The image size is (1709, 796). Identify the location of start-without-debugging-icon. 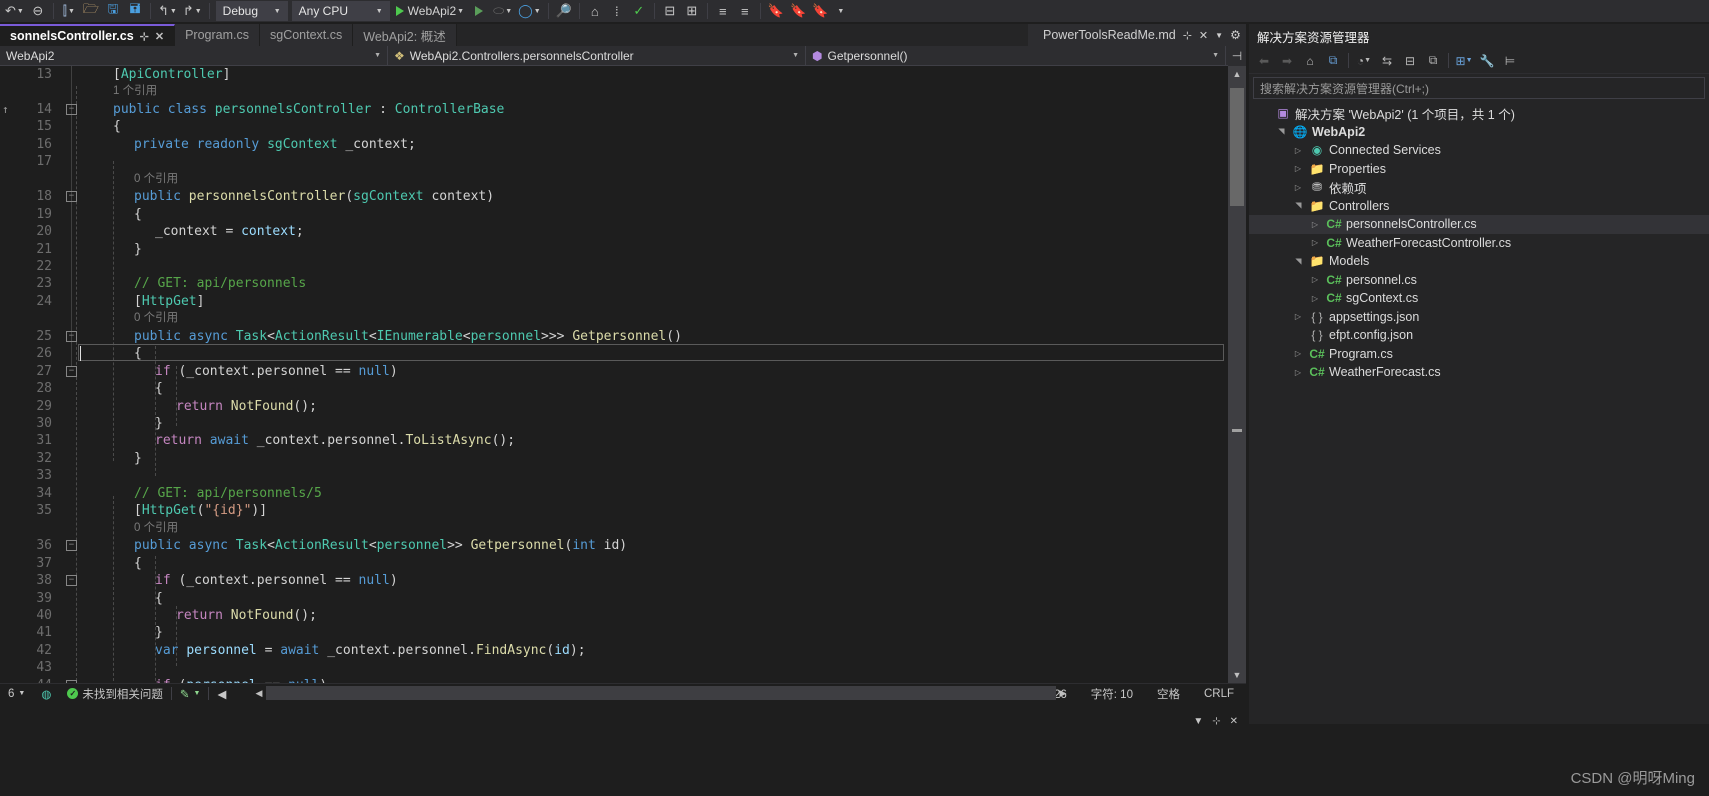
(479, 11).